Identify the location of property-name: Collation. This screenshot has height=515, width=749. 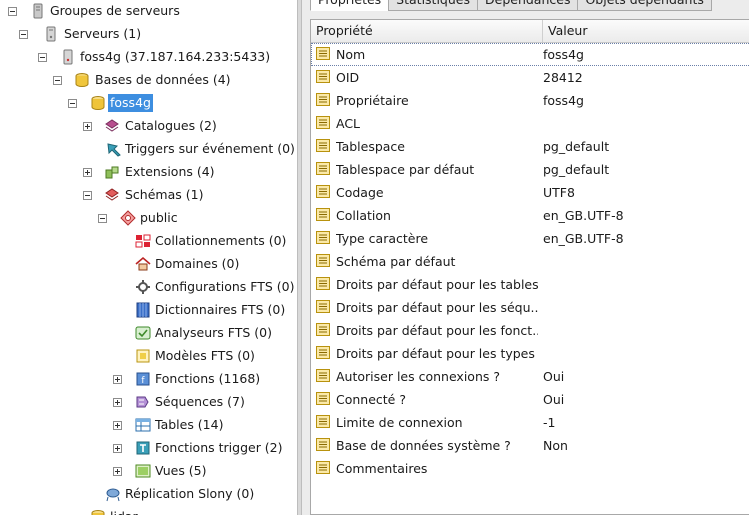
(363, 215).